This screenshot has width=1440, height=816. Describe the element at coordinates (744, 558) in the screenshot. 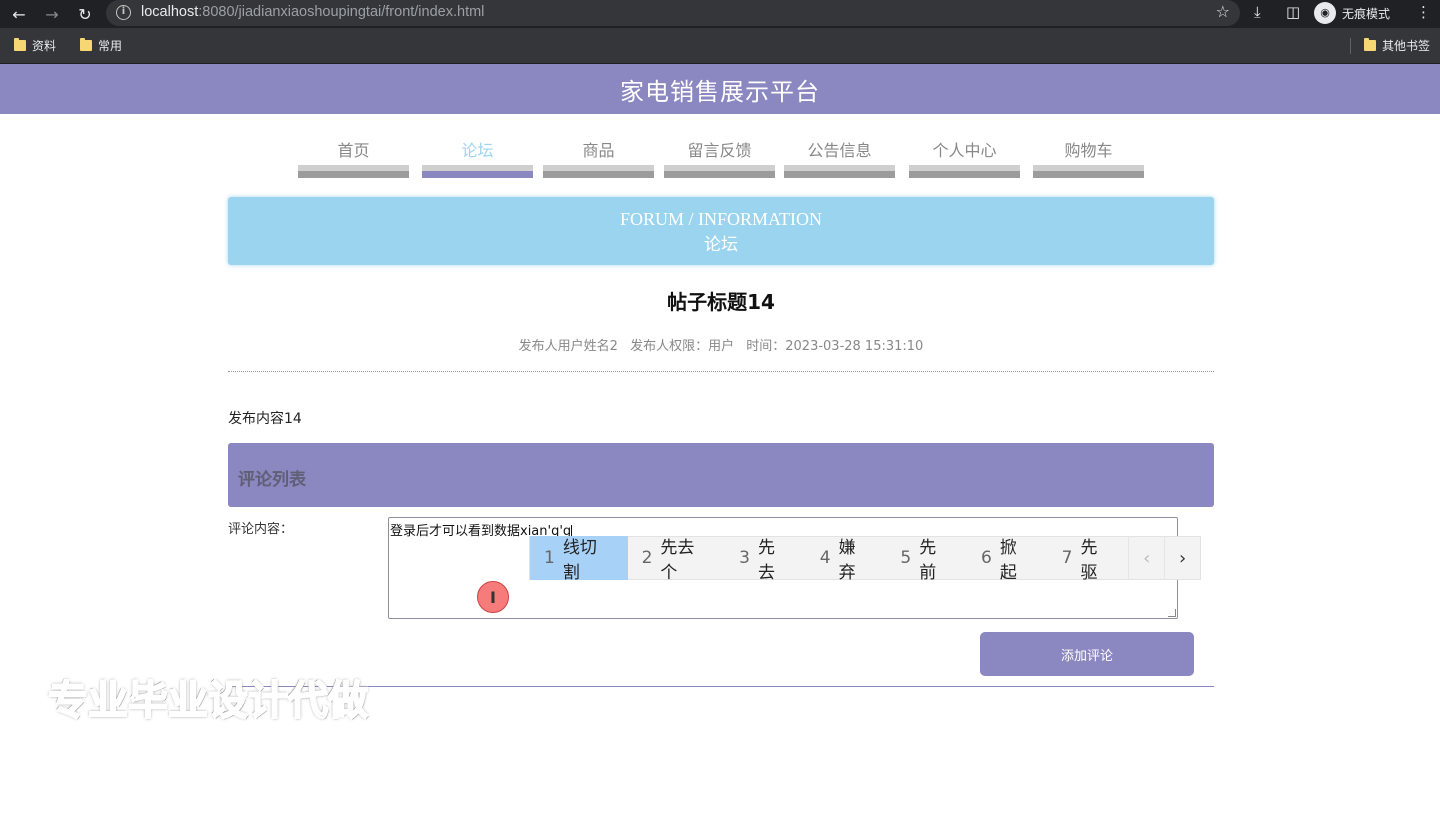

I see `candidate-number: 3` at that location.